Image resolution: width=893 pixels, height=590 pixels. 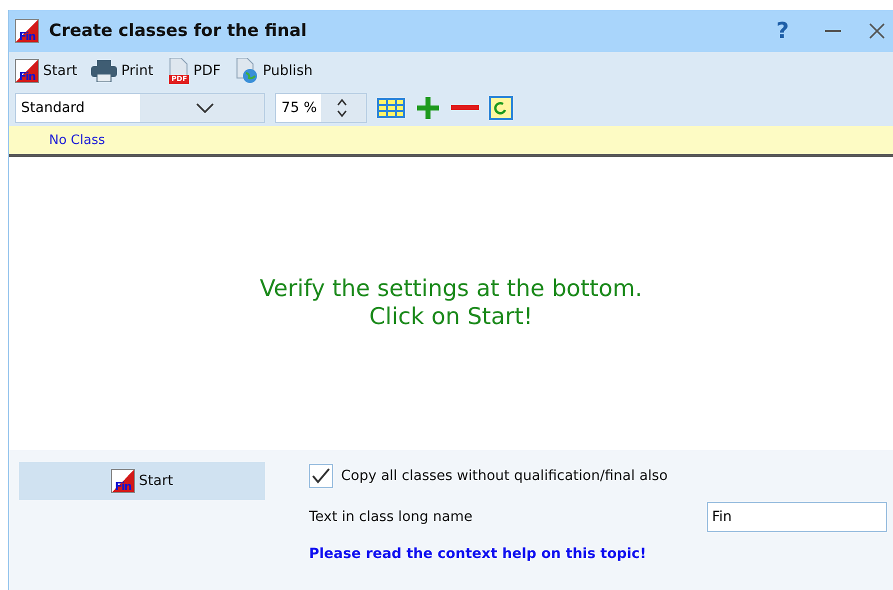 I want to click on long-name-field: Fin, so click(x=797, y=517).